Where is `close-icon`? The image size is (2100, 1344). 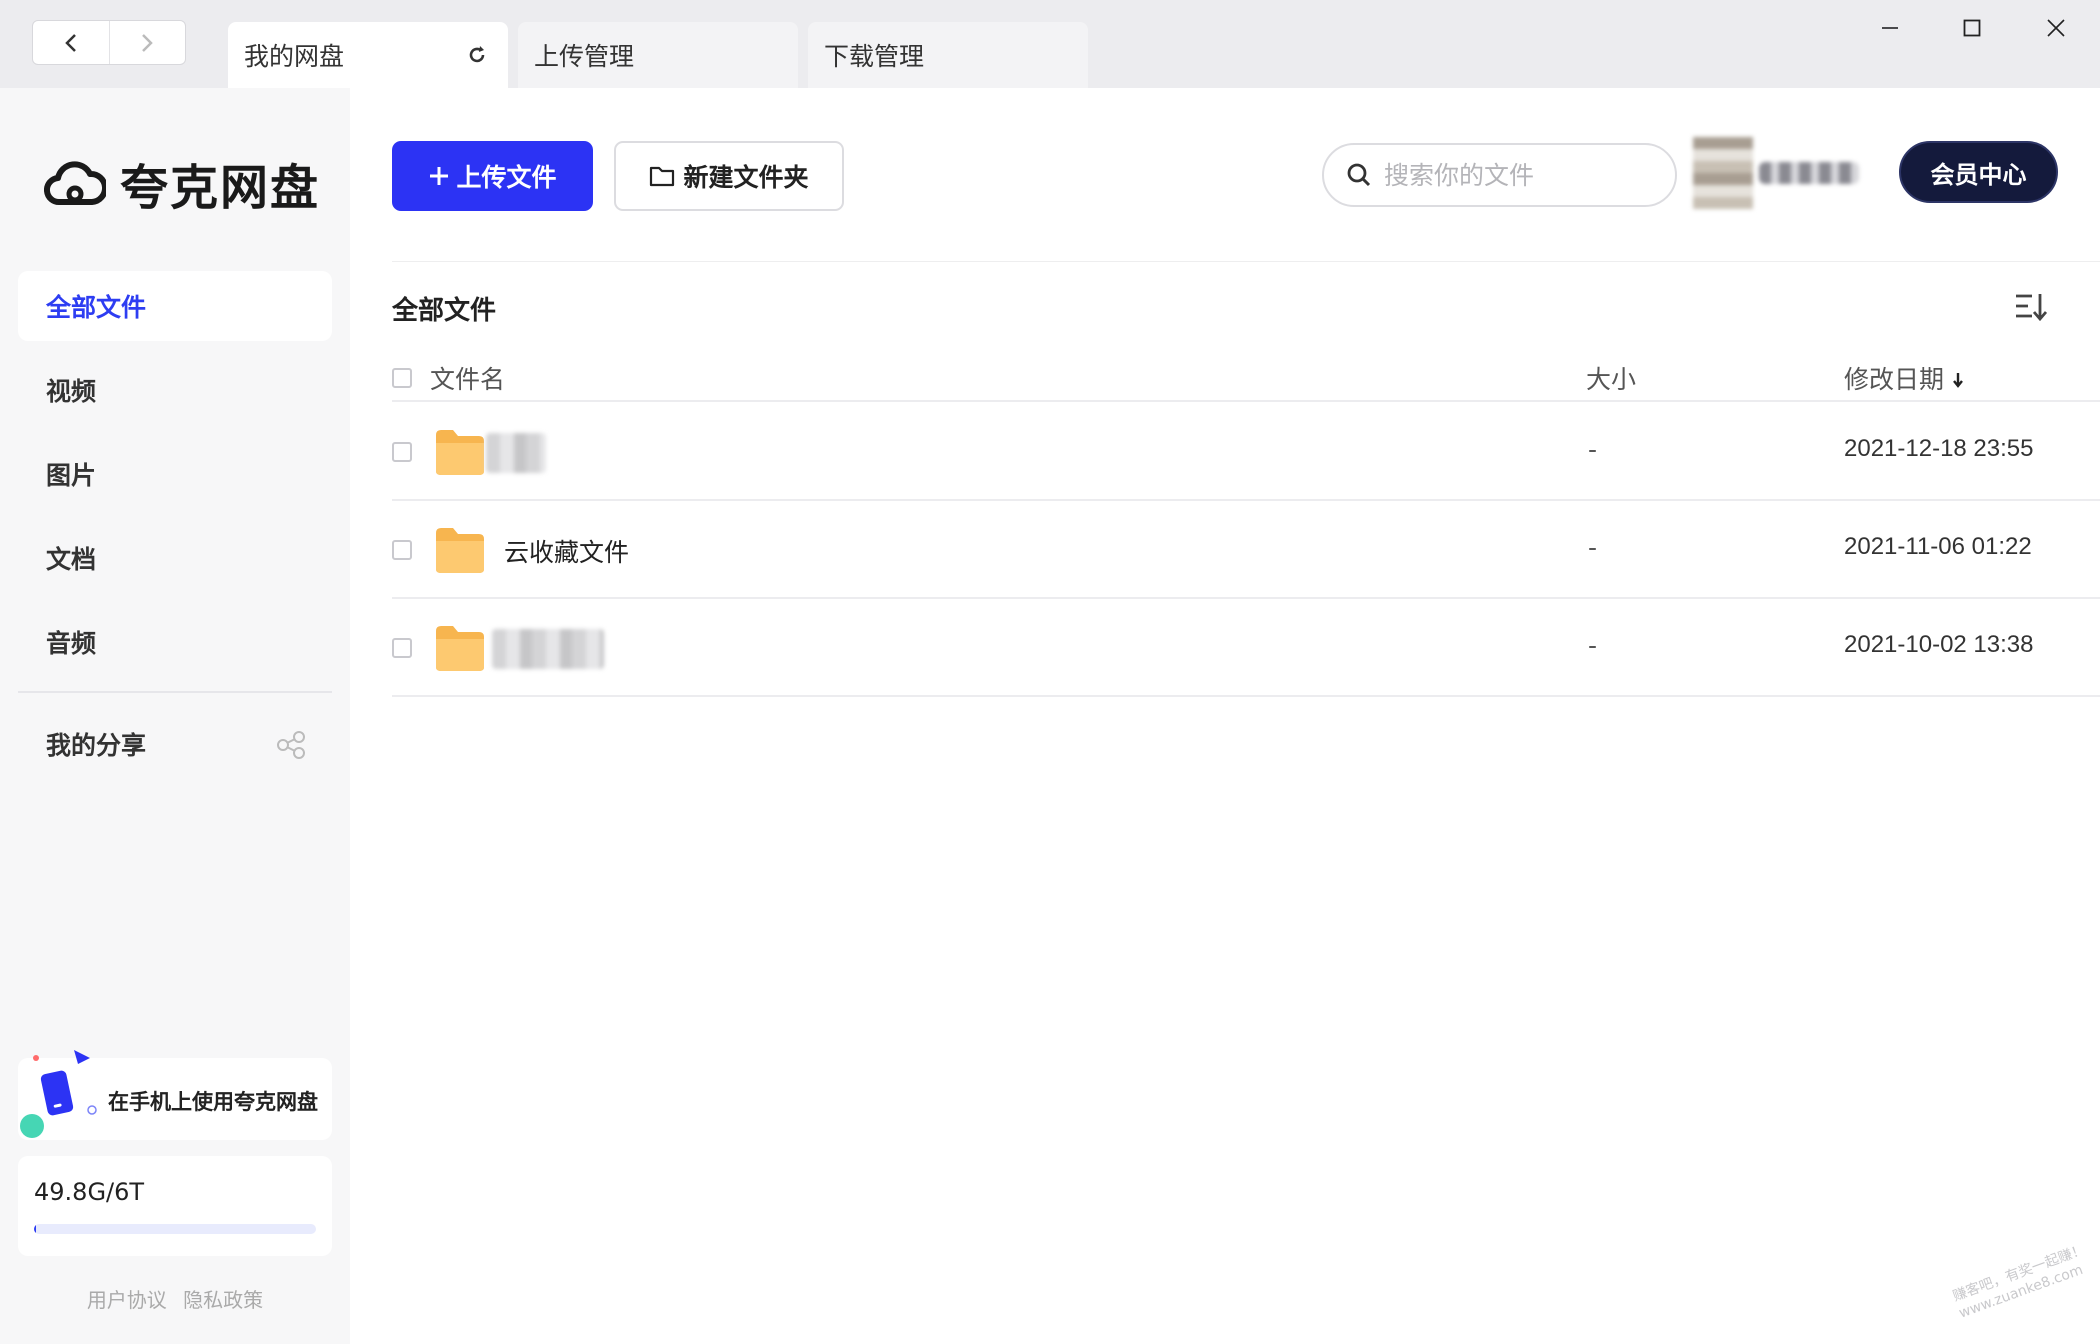 close-icon is located at coordinates (2056, 28).